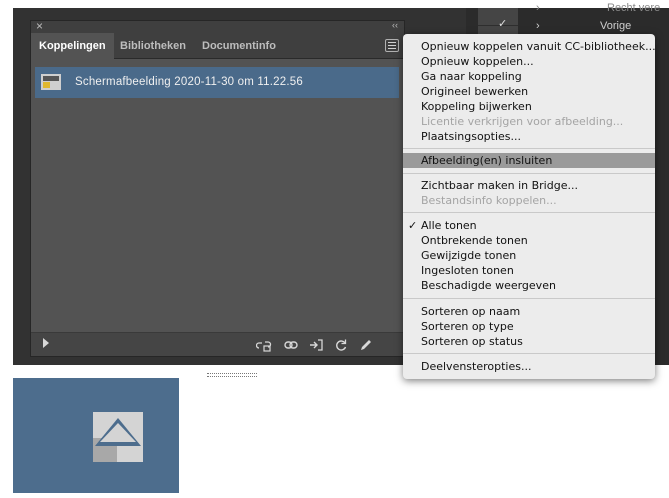  I want to click on link-list-item: Schermafbeelding 2020-11-30 om 11.22.56, so click(217, 82).